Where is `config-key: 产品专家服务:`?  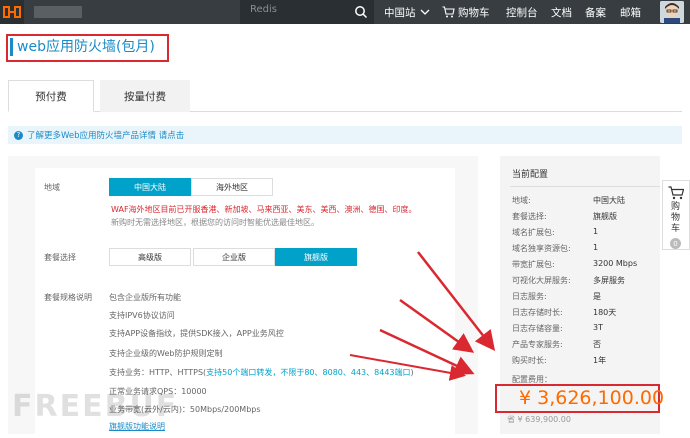
config-key: 产品专家服务: is located at coordinates (537, 344).